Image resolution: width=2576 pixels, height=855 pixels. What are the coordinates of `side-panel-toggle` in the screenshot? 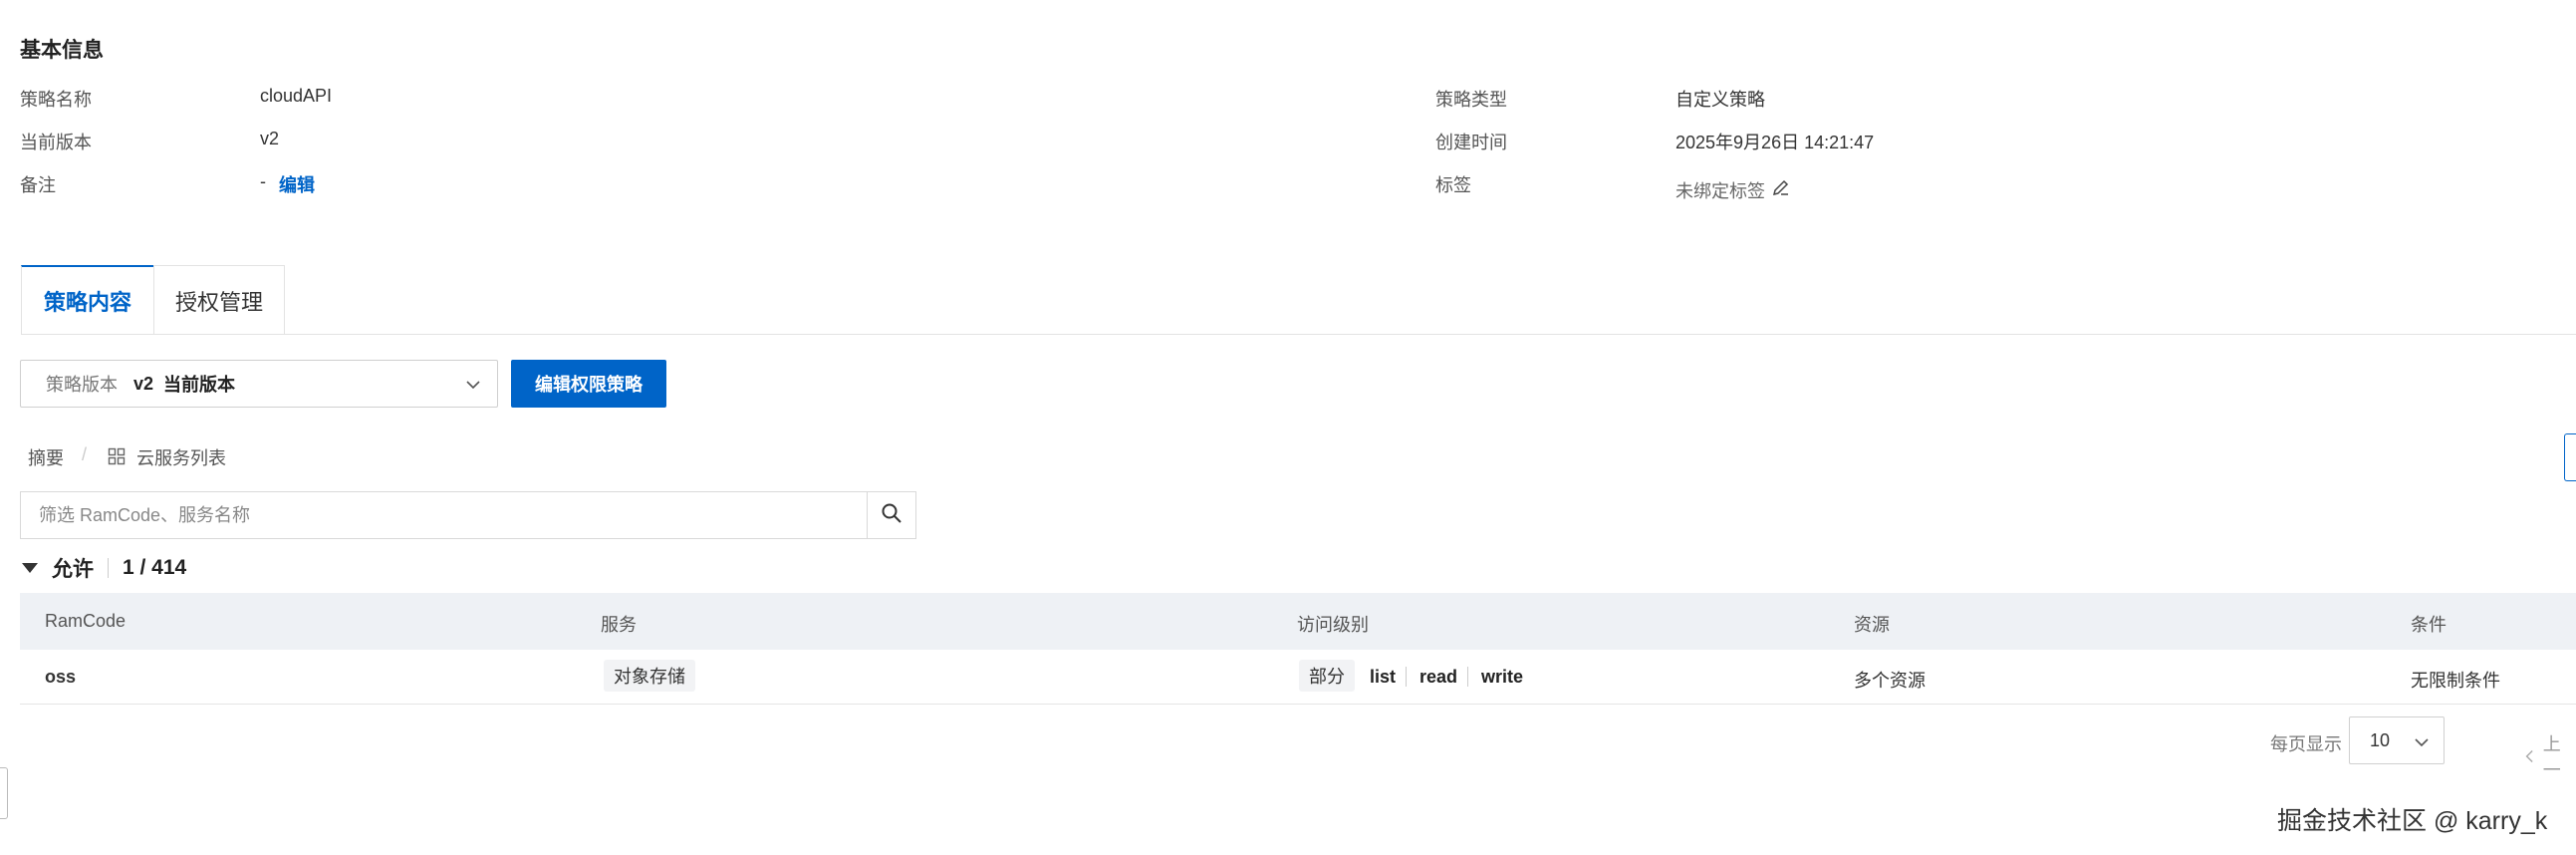 It's located at (2570, 457).